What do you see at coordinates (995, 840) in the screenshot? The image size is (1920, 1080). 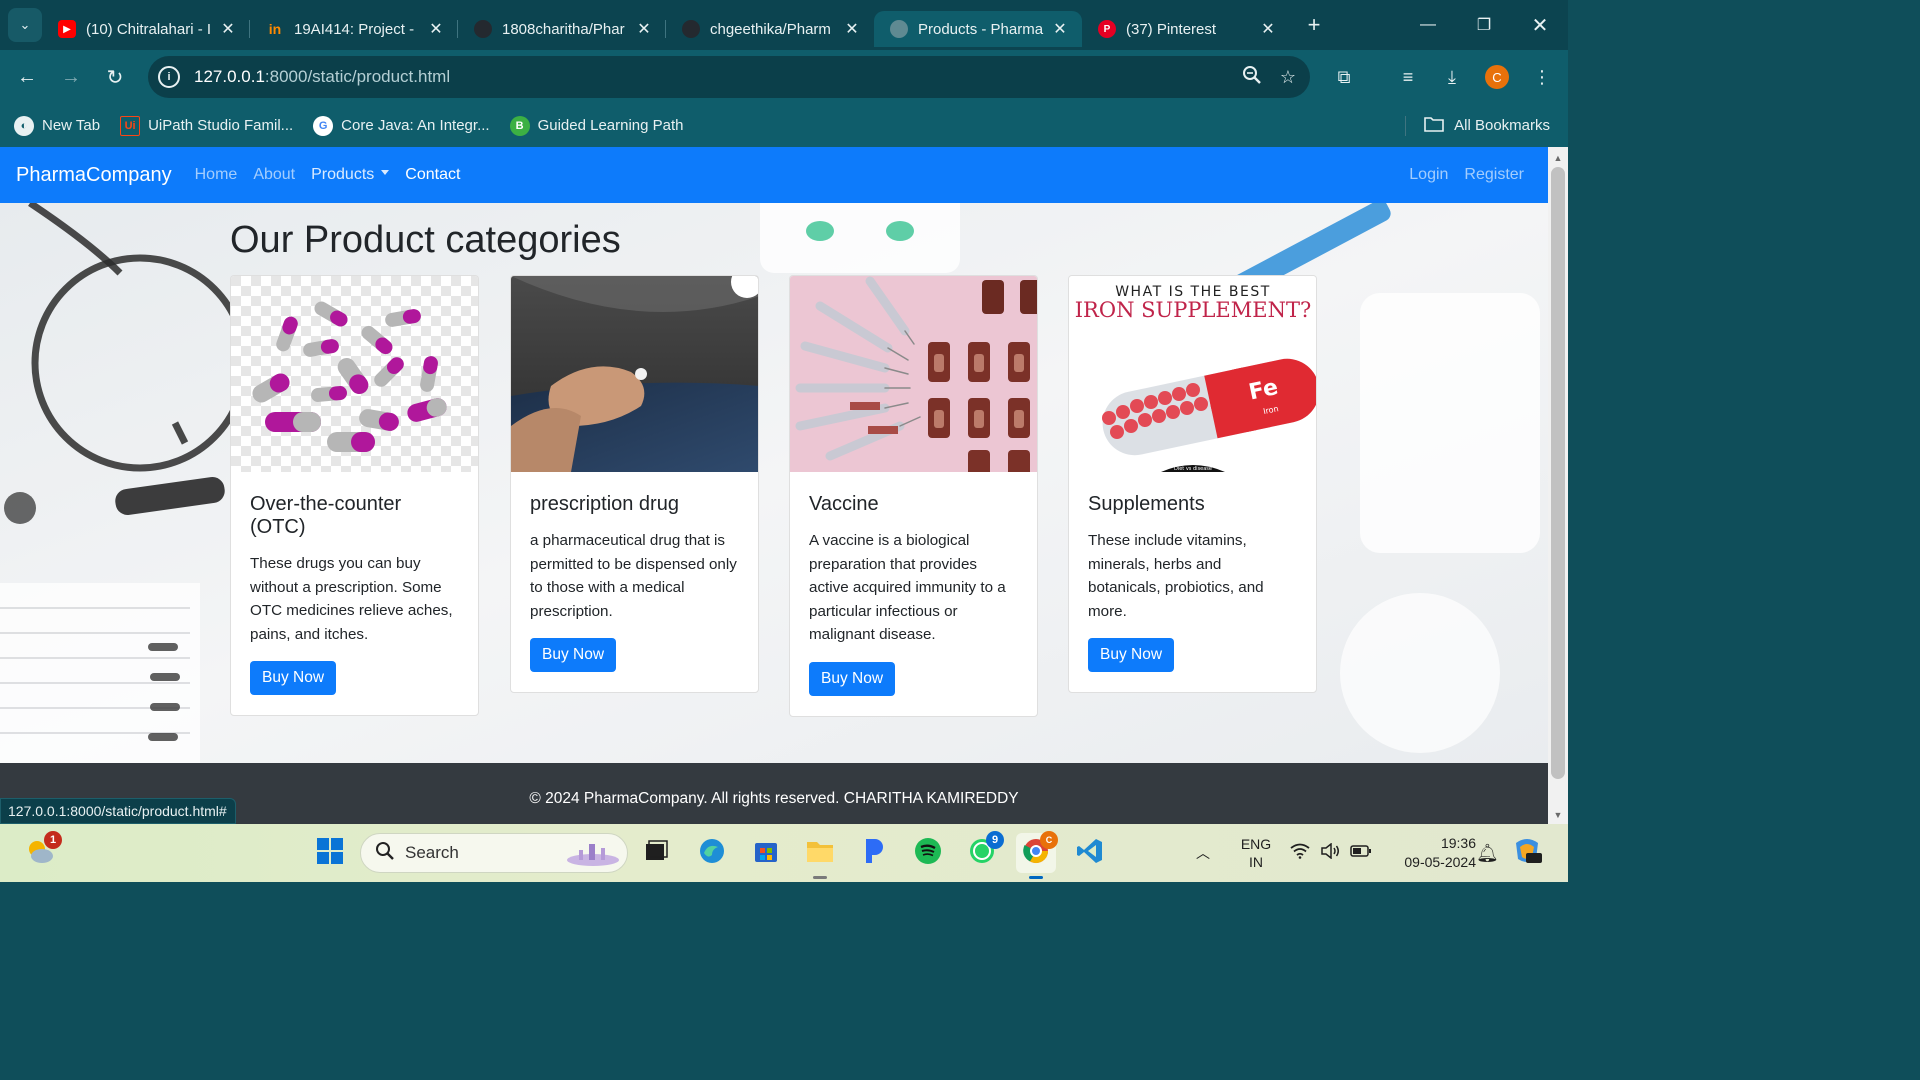 I see `whatsapp-badge: 9` at bounding box center [995, 840].